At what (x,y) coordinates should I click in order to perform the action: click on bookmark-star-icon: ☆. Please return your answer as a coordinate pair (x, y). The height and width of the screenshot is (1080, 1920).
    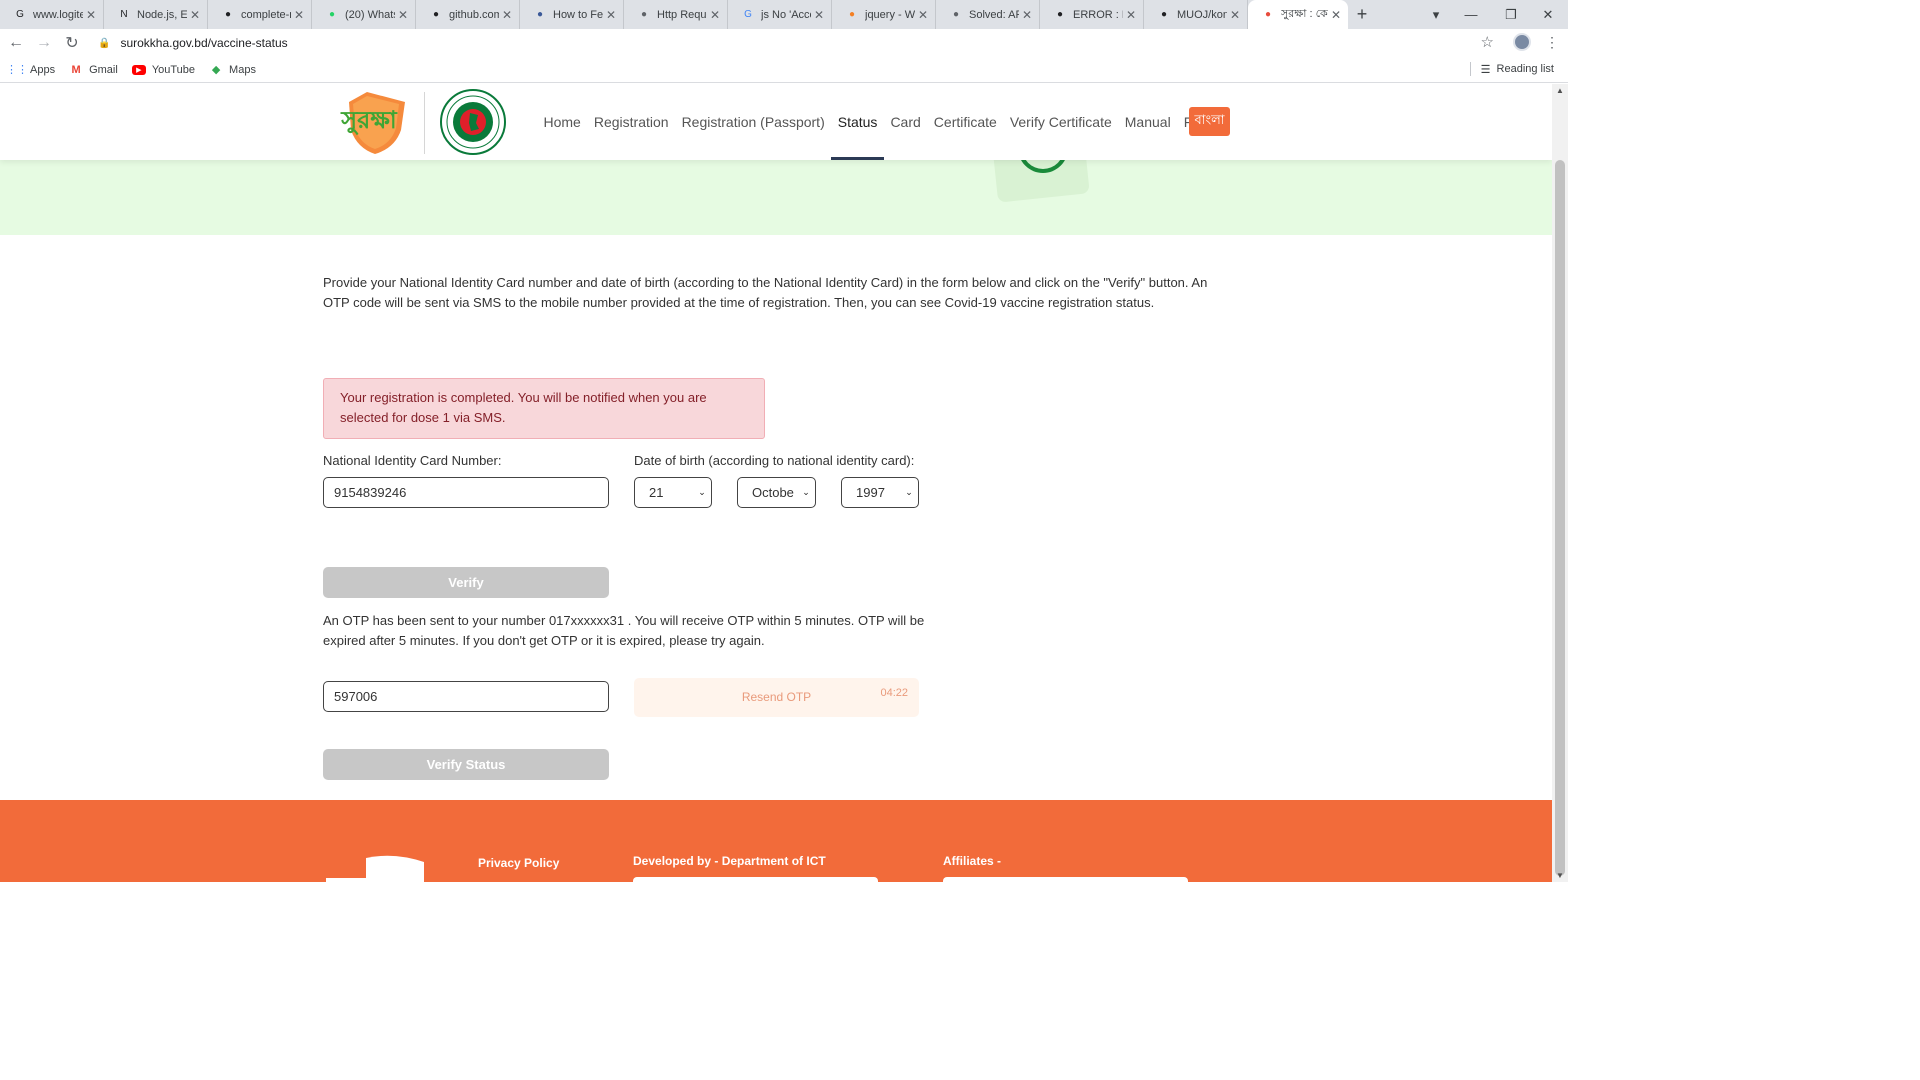
    Looking at the image, I should click on (1487, 42).